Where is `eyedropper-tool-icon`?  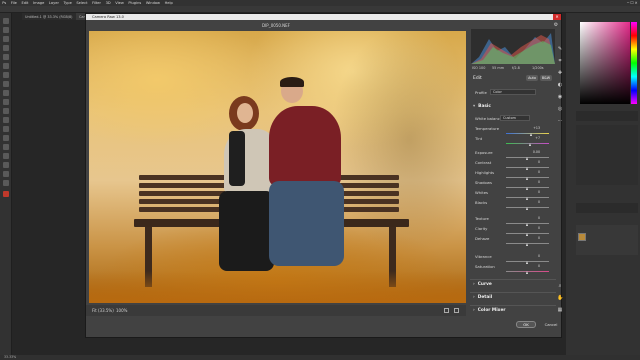 eyedropper-tool-icon is located at coordinates (5, 57).